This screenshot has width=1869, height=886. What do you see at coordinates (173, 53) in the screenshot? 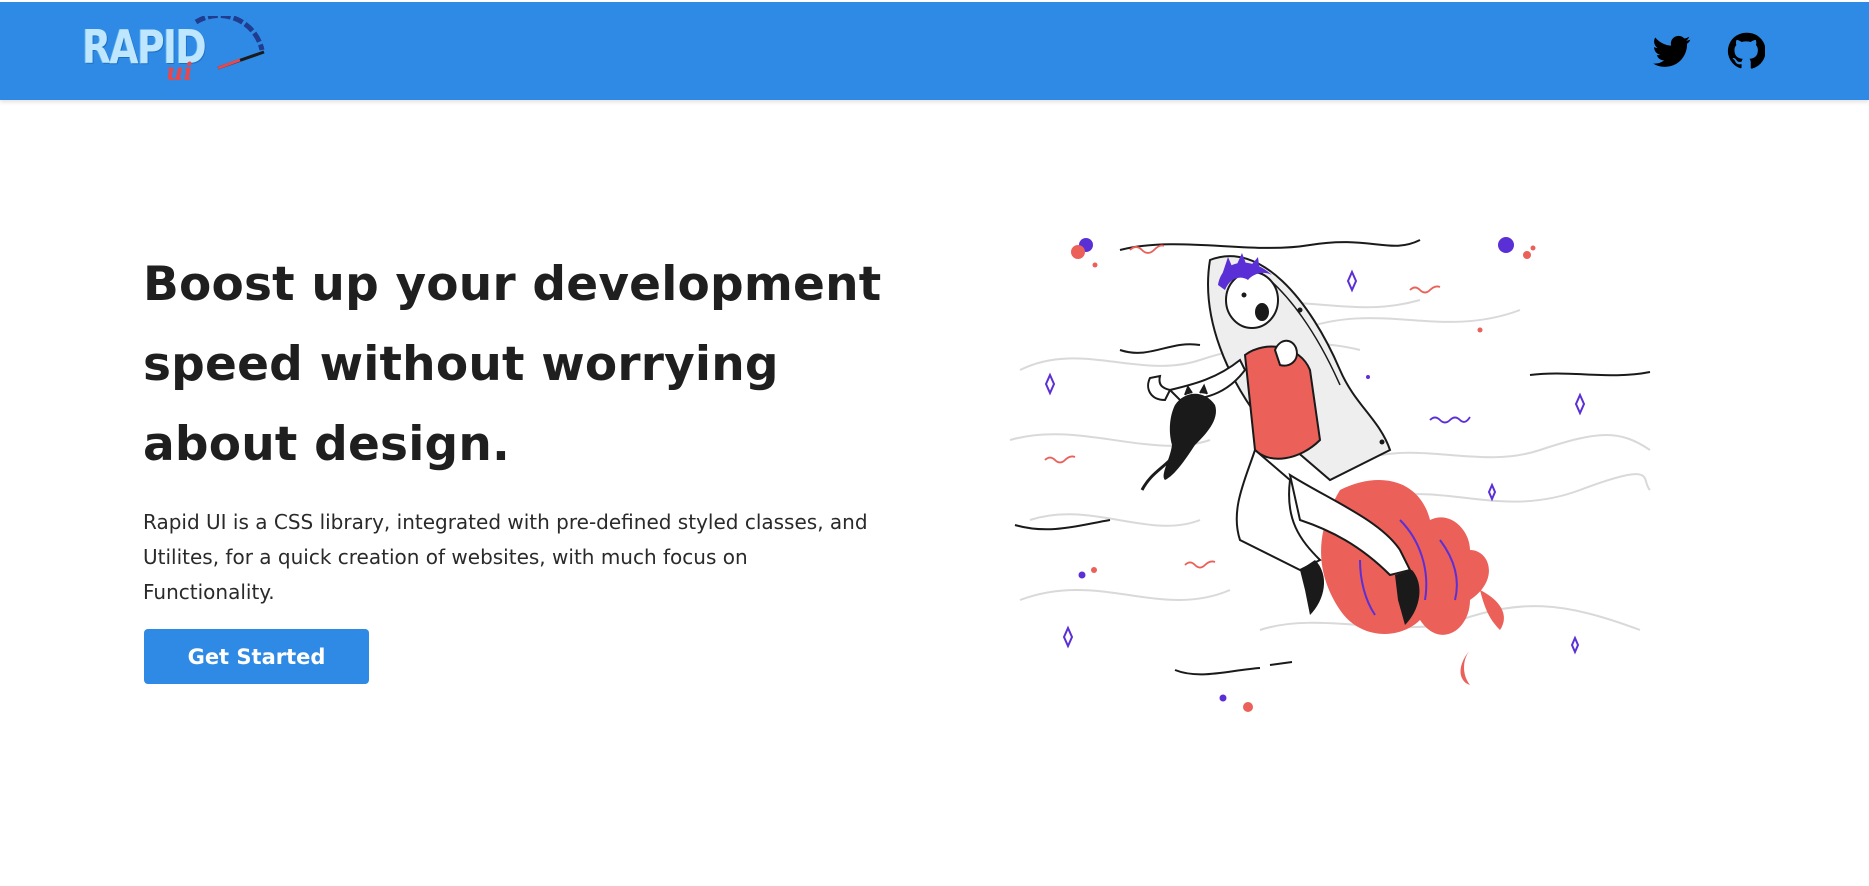
I see `logo: RAPID ui` at bounding box center [173, 53].